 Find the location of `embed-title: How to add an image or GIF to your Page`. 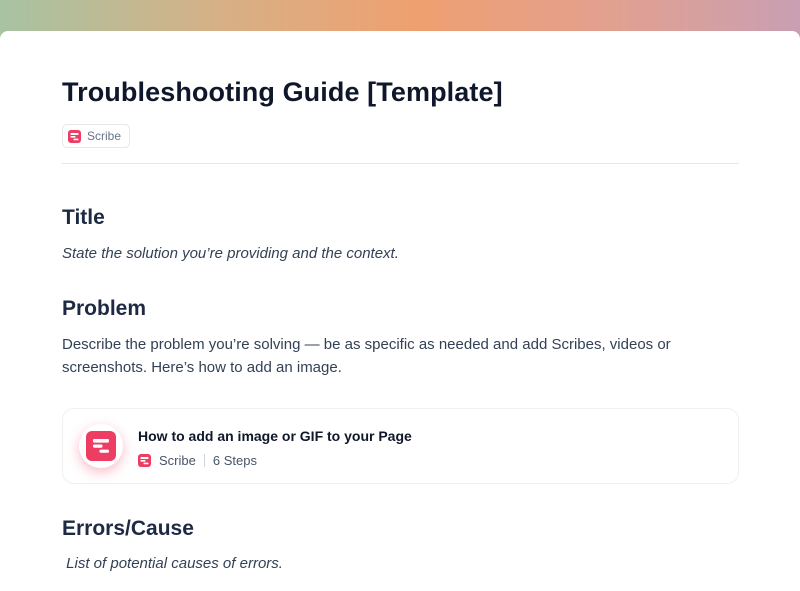

embed-title: How to add an image or GIF to your Page is located at coordinates (275, 436).